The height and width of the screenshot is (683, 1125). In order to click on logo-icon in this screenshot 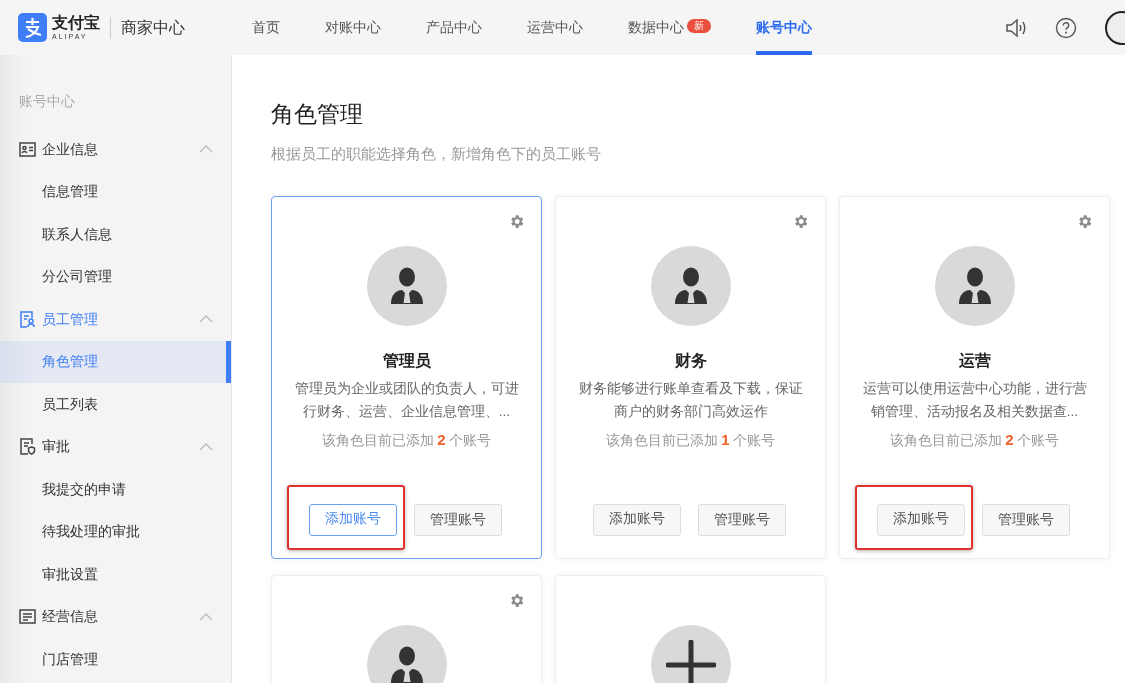, I will do `click(32, 27)`.